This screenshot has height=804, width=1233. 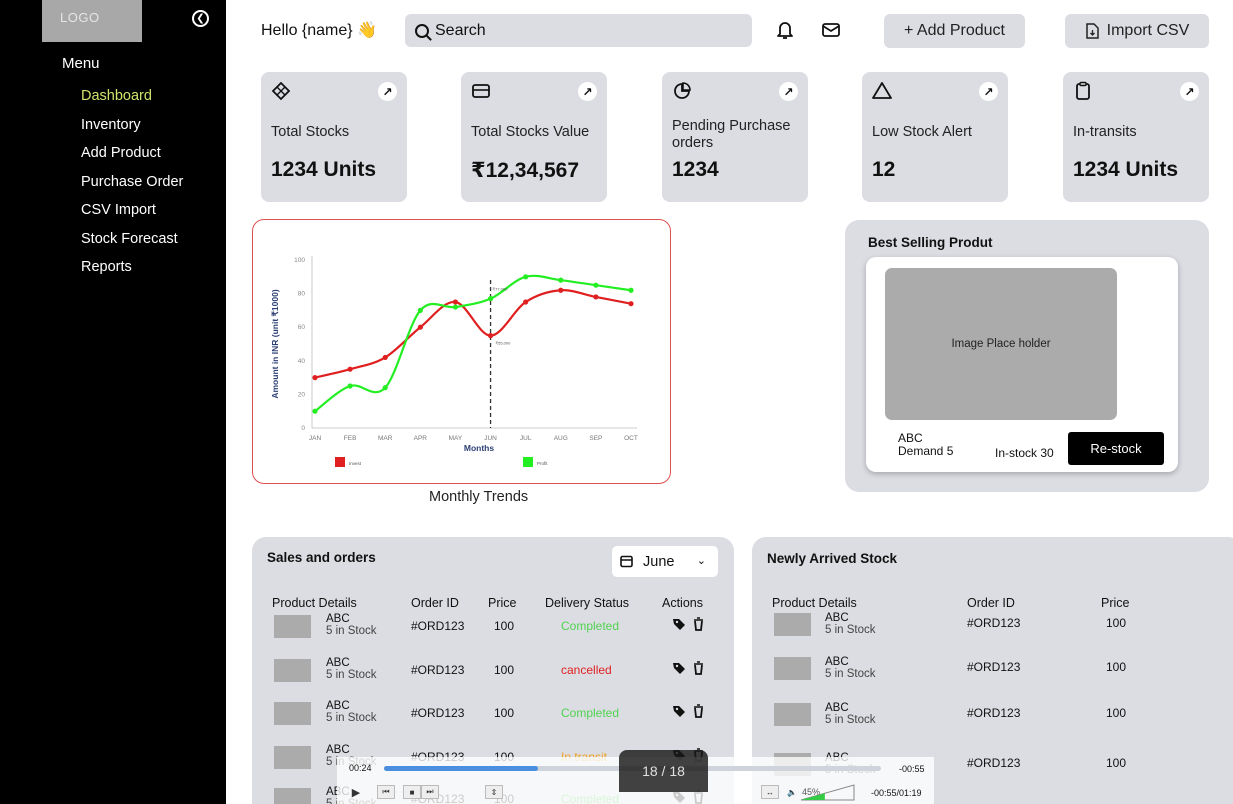 I want to click on stat-label: In-transits, so click(x=1105, y=132).